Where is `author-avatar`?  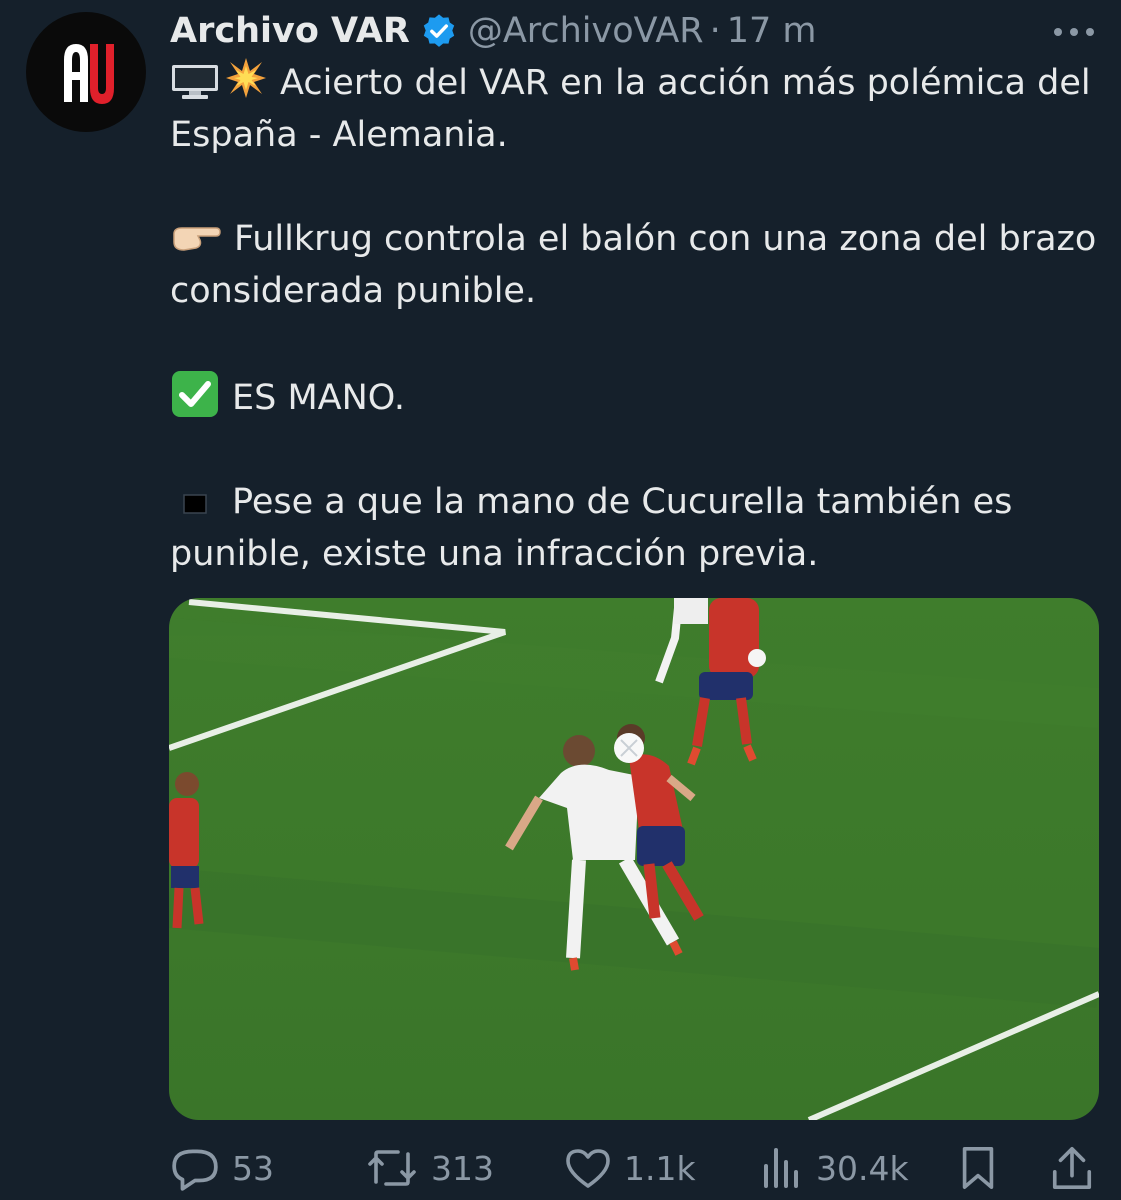 author-avatar is located at coordinates (86, 72).